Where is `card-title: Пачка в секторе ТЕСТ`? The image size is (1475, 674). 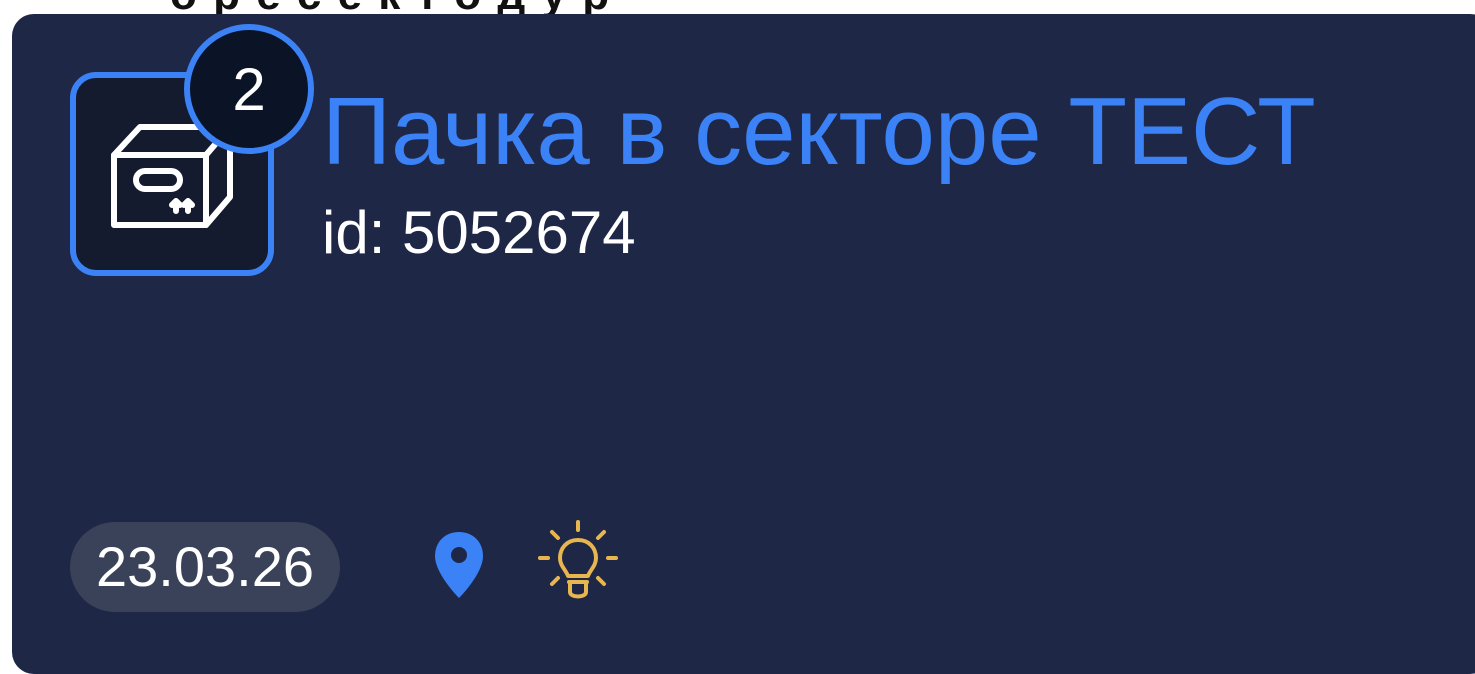 card-title: Пачка в секторе ТЕСТ is located at coordinates (819, 132).